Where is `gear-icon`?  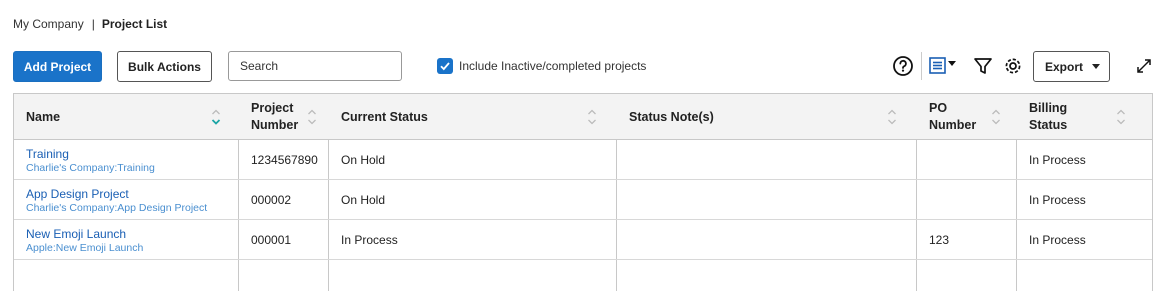 gear-icon is located at coordinates (1013, 66).